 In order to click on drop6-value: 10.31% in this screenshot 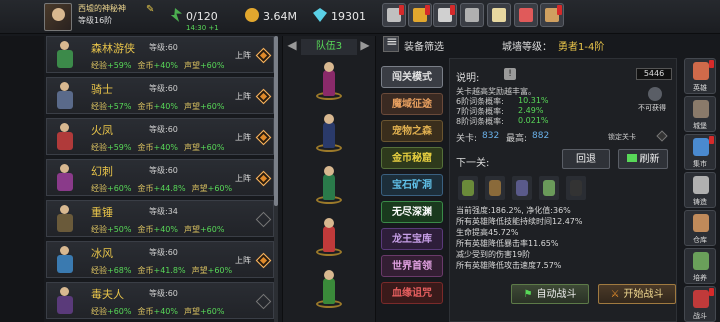, I will do `click(533, 100)`.